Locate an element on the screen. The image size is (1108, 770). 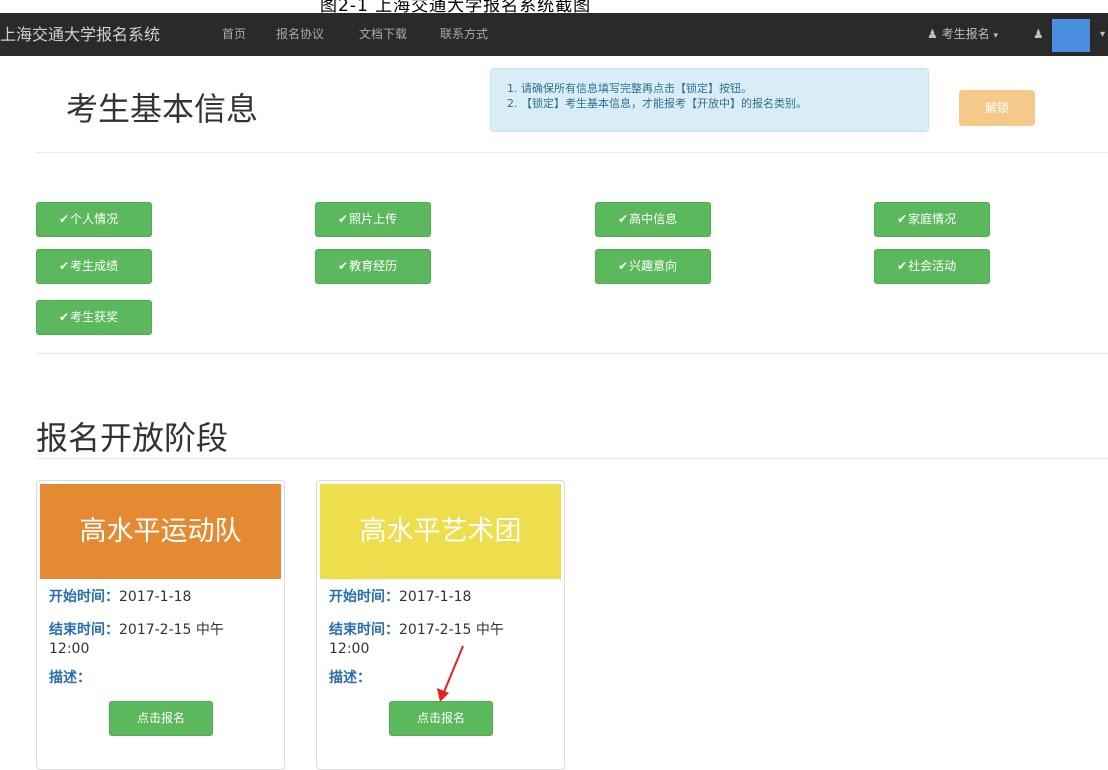
section-label: 高中信息 is located at coordinates (653, 219).